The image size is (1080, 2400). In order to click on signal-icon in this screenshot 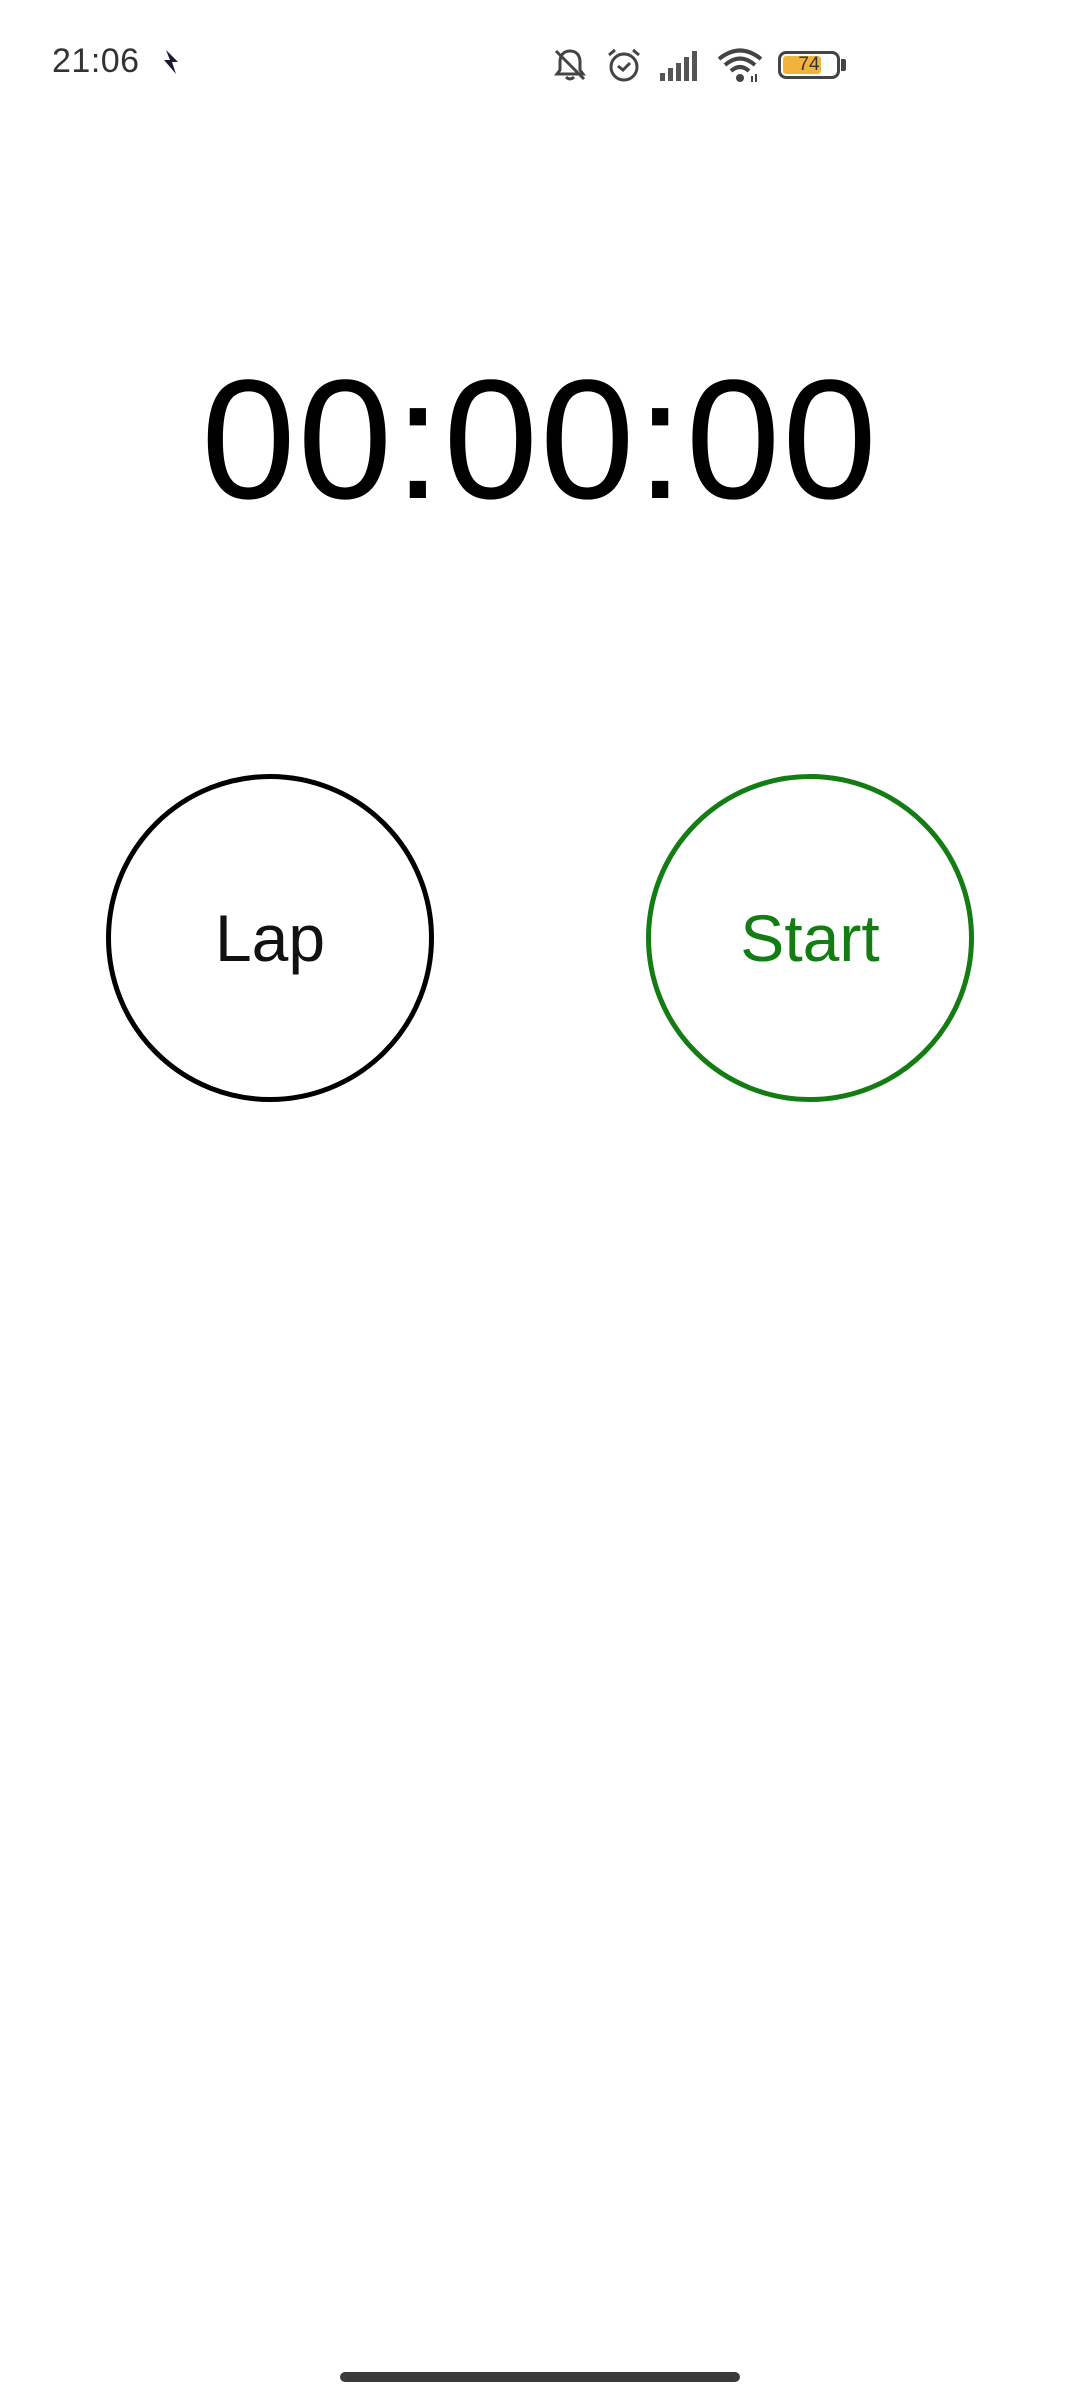, I will do `click(680, 65)`.